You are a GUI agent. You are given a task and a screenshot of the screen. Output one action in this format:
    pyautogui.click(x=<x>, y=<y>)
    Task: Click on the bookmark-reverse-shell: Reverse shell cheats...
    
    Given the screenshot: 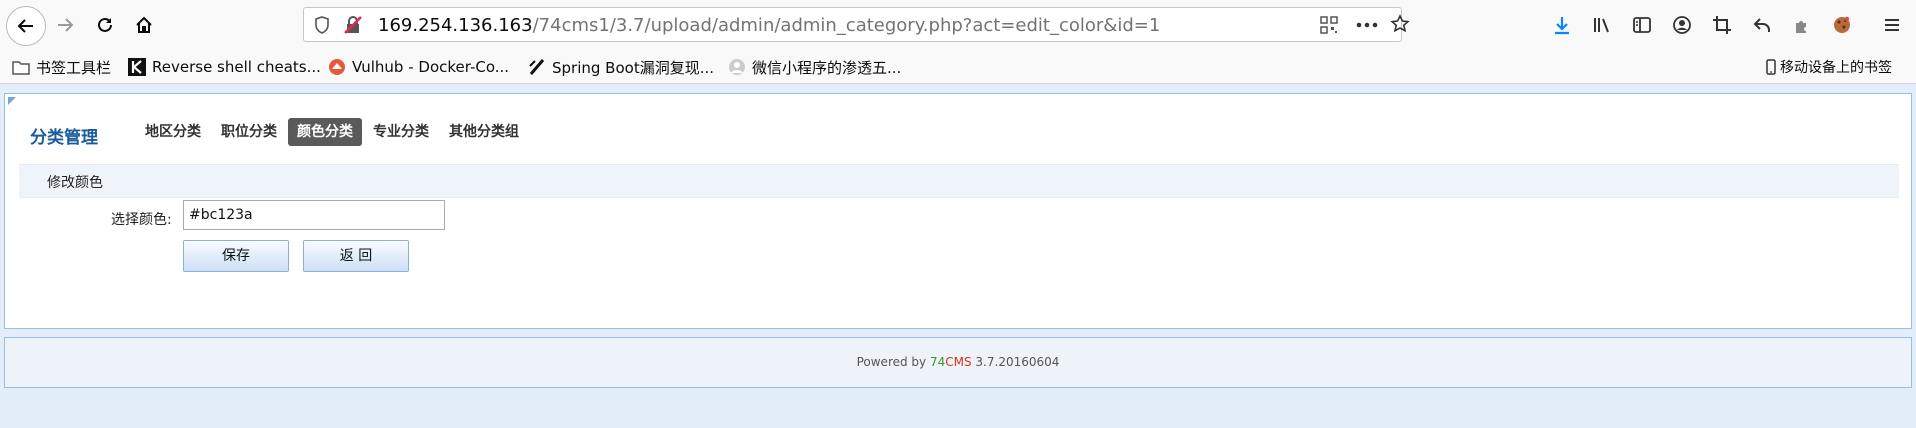 What is the action you would take?
    pyautogui.click(x=224, y=67)
    